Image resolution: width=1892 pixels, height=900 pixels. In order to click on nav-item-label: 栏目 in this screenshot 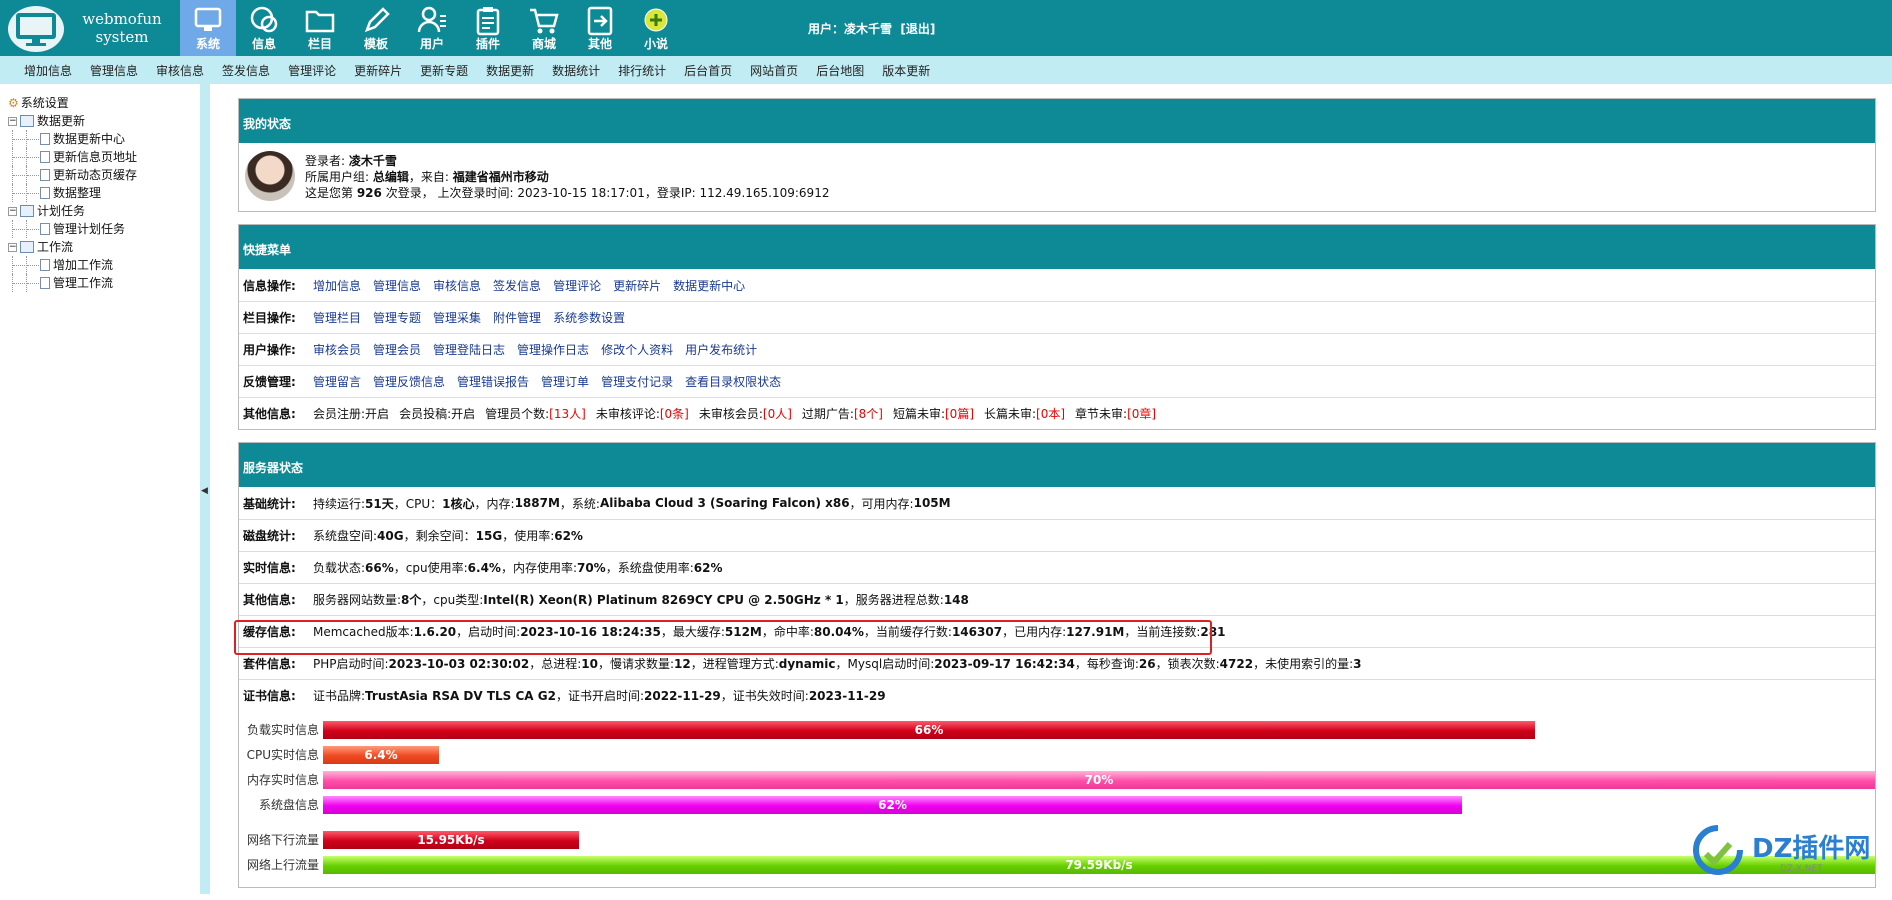, I will do `click(319, 44)`.